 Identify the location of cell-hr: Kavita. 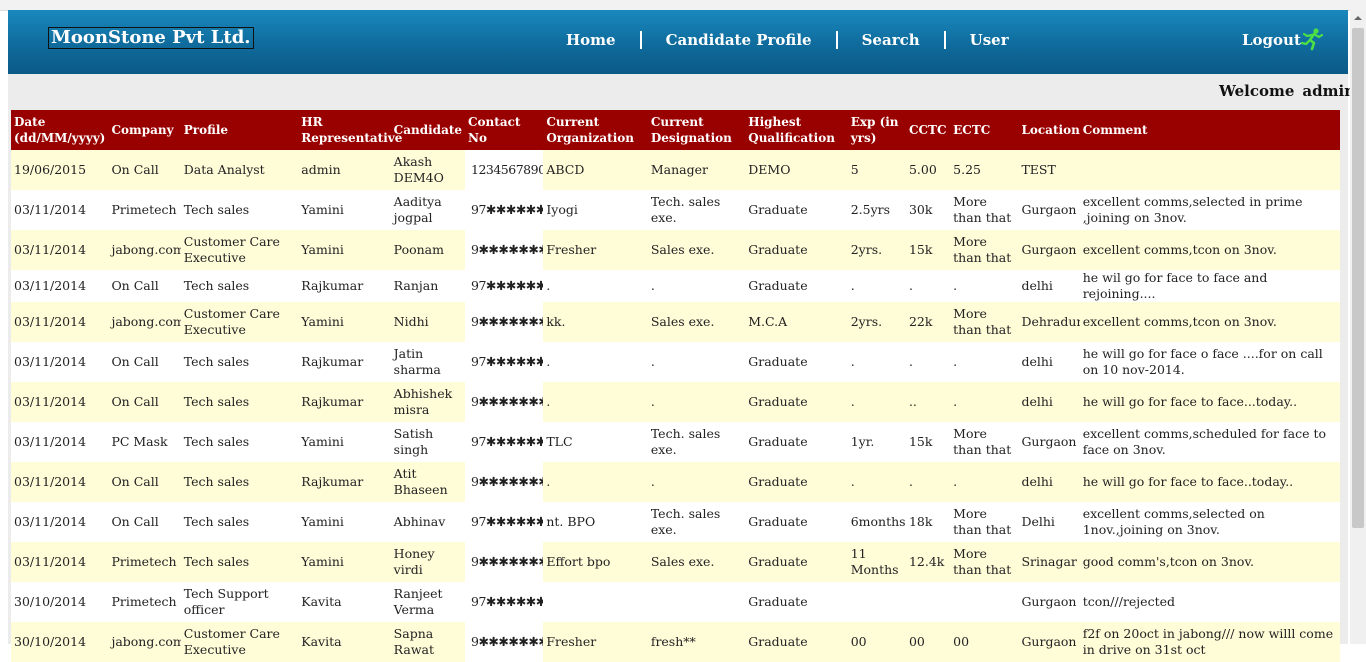
(344, 602).